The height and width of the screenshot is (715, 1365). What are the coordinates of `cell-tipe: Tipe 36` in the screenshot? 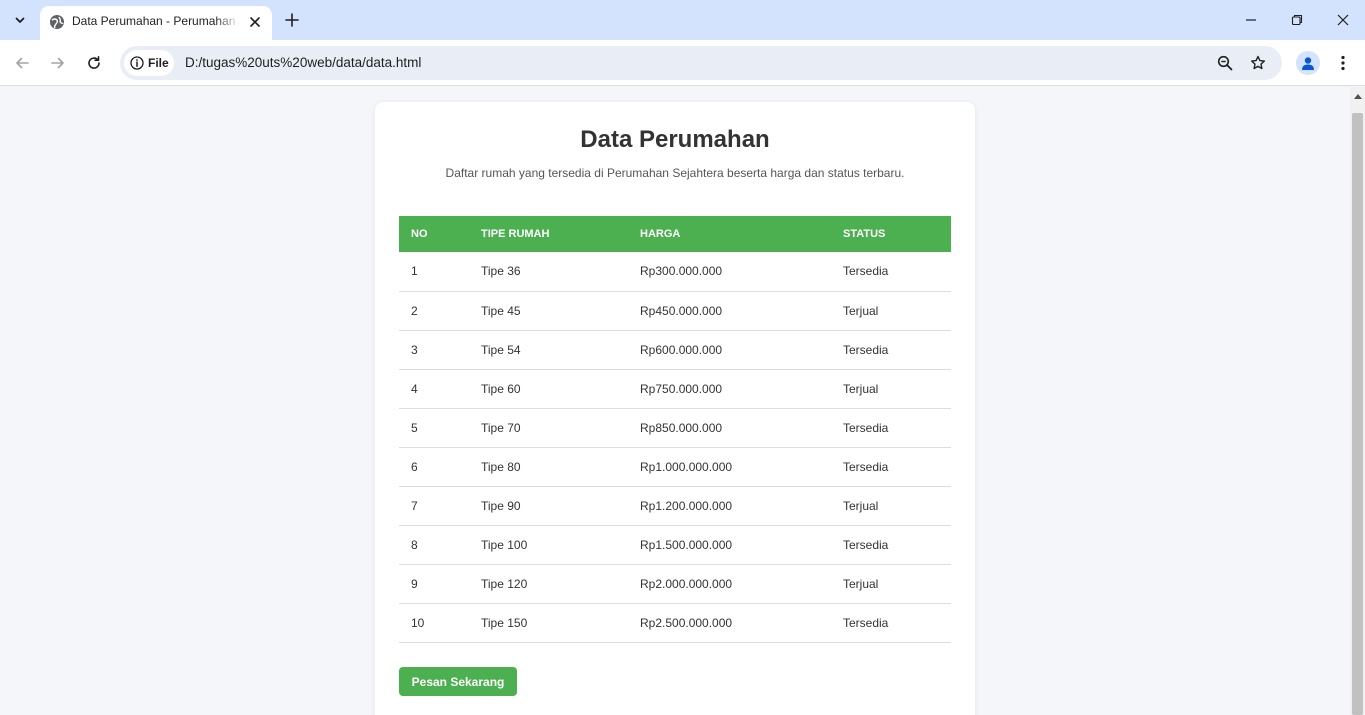 It's located at (548, 272).